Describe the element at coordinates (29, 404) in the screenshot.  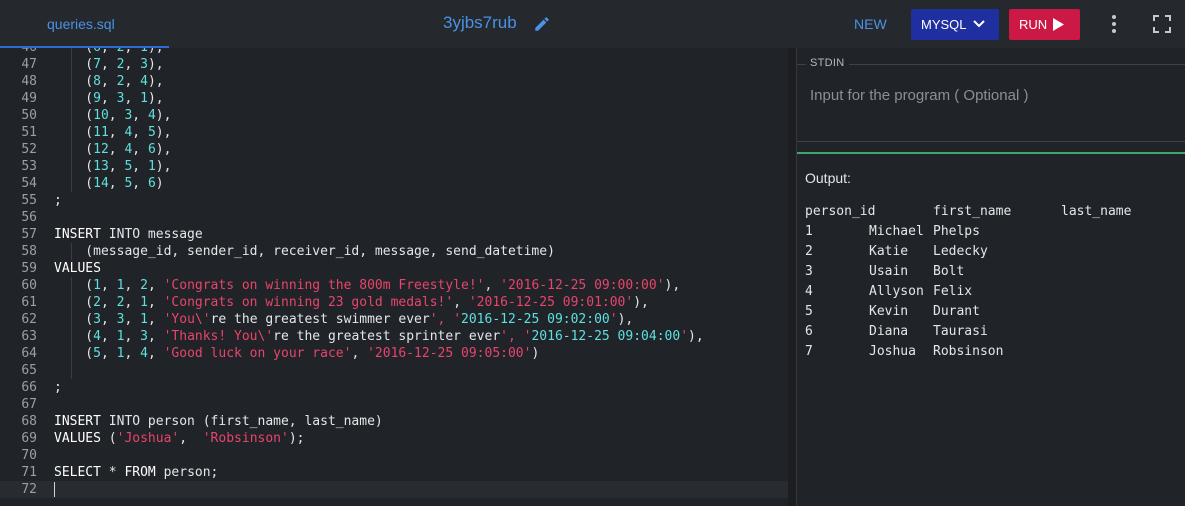
I see `line-number: 67` at that location.